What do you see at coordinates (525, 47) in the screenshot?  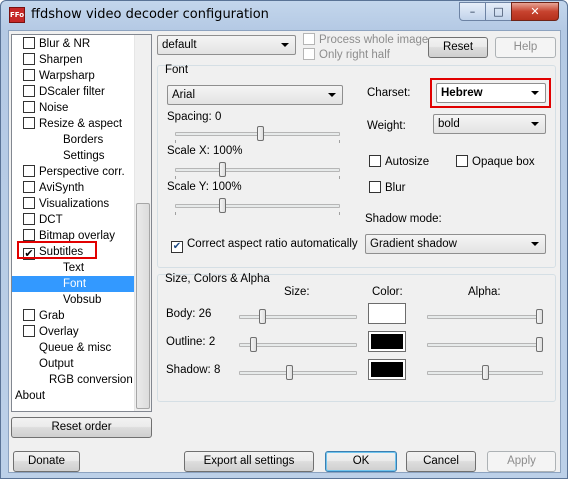 I see `help-button: Help` at bounding box center [525, 47].